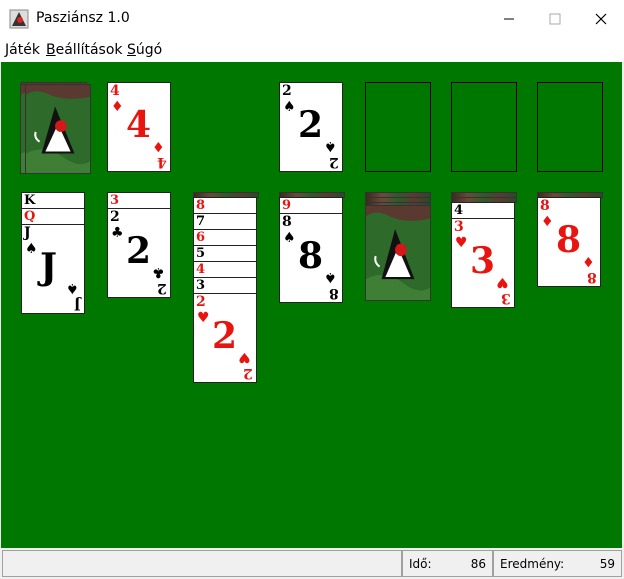  I want to click on card-rank: Q, so click(30, 216).